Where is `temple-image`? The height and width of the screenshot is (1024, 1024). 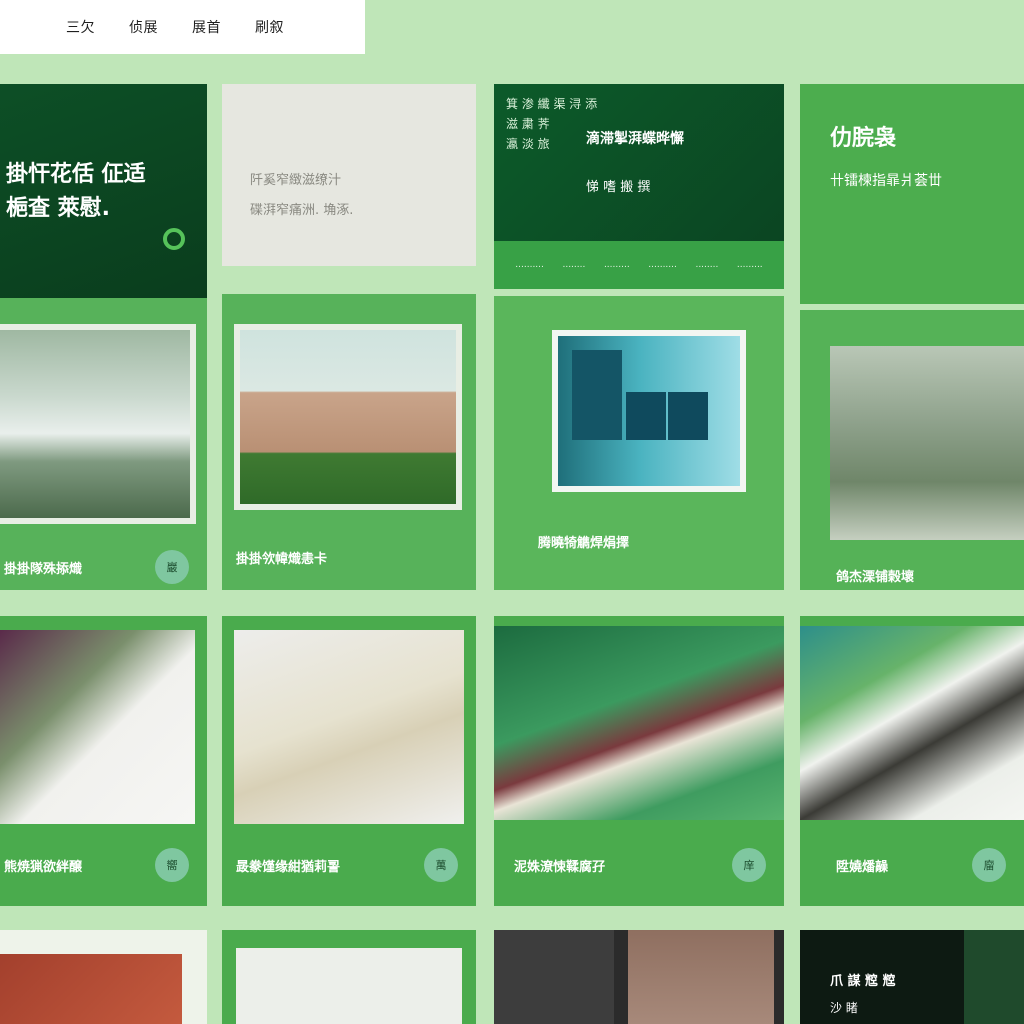 temple-image is located at coordinates (927, 443).